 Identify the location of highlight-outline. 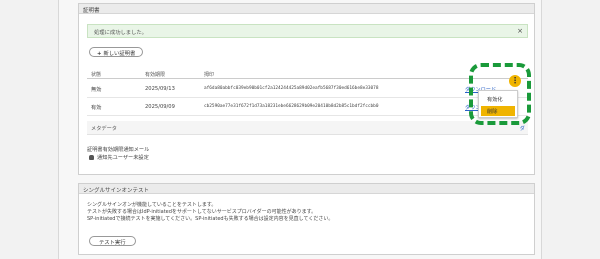
(500, 94).